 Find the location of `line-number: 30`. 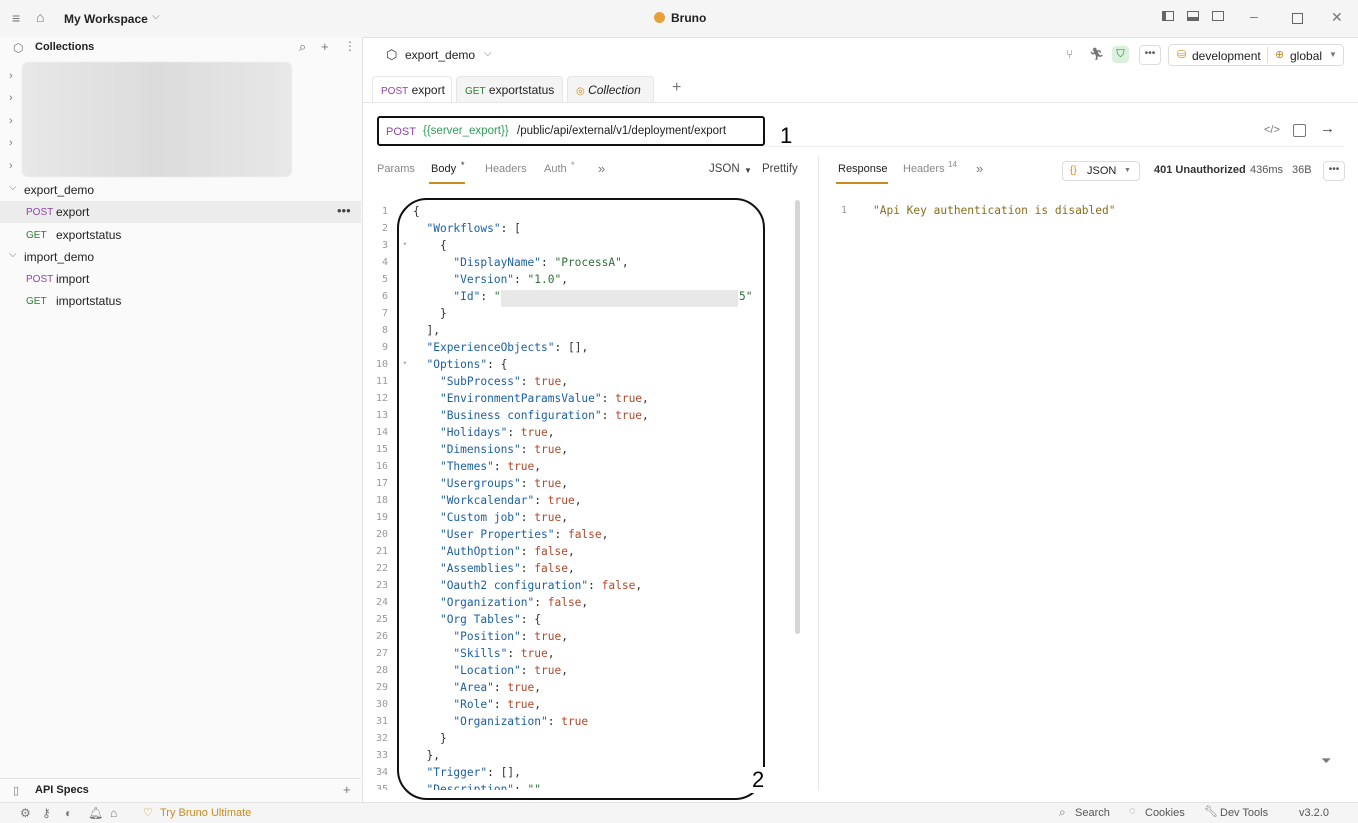

line-number: 30 is located at coordinates (381, 704).